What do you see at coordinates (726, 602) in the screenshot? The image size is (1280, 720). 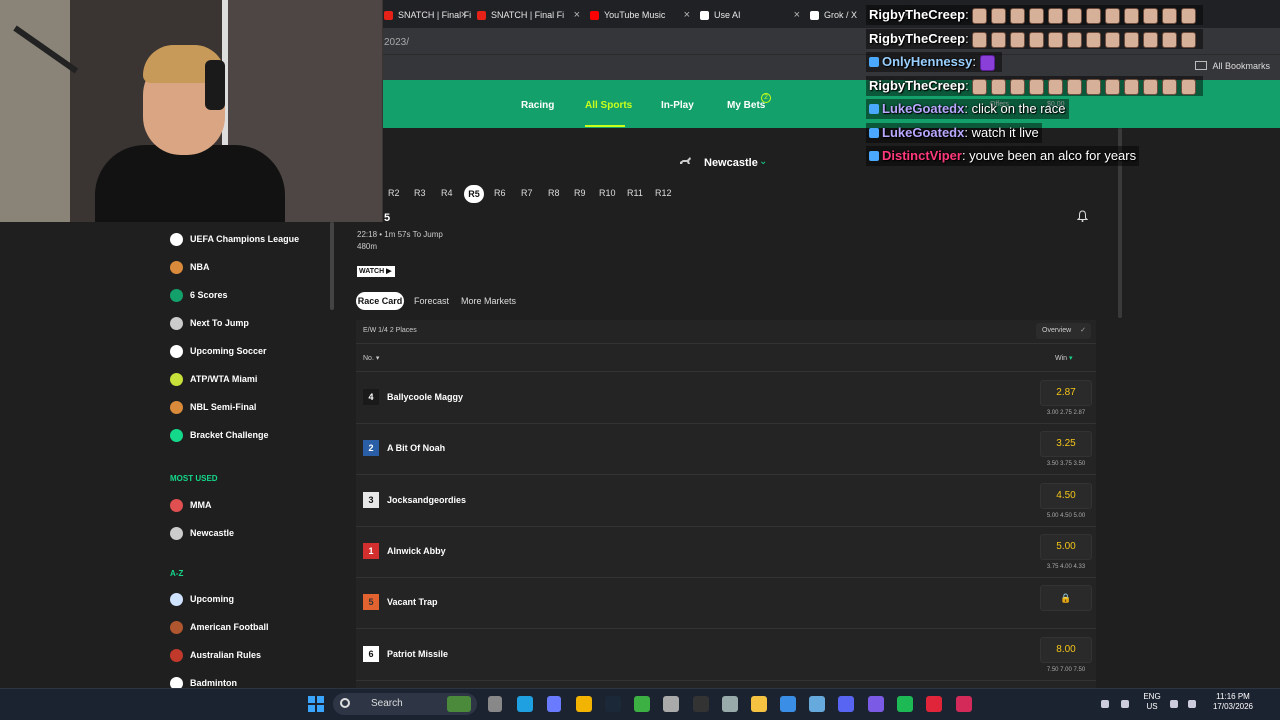 I see `runner-row: 5 Vacant Trap 🔒` at bounding box center [726, 602].